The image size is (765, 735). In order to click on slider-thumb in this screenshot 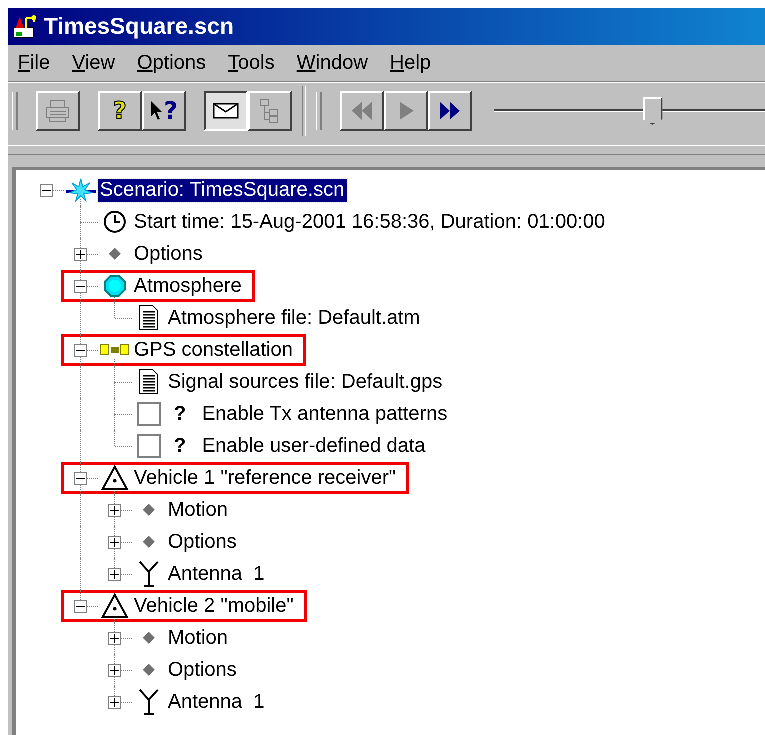, I will do `click(652, 111)`.